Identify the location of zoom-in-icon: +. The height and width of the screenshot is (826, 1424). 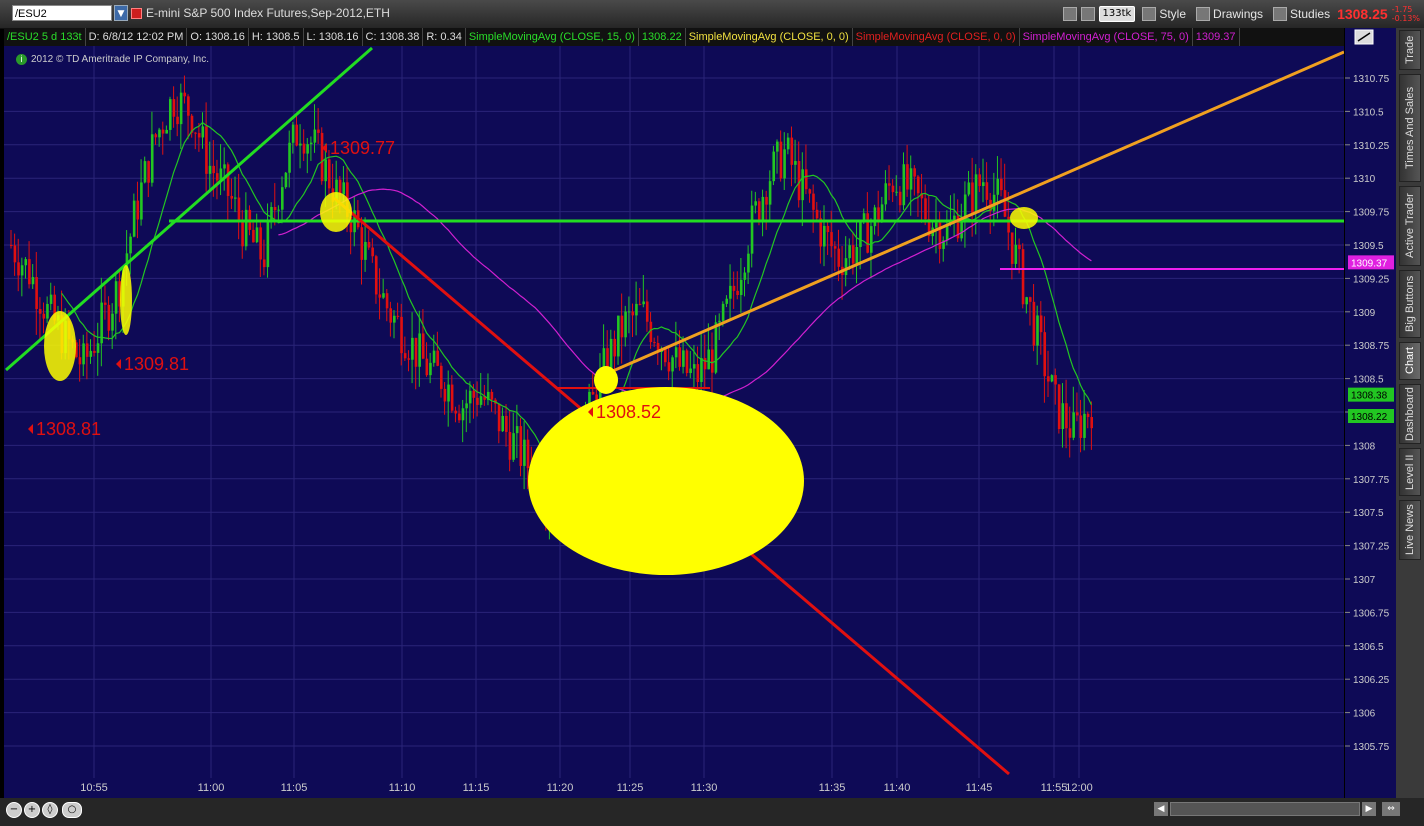
(32, 810).